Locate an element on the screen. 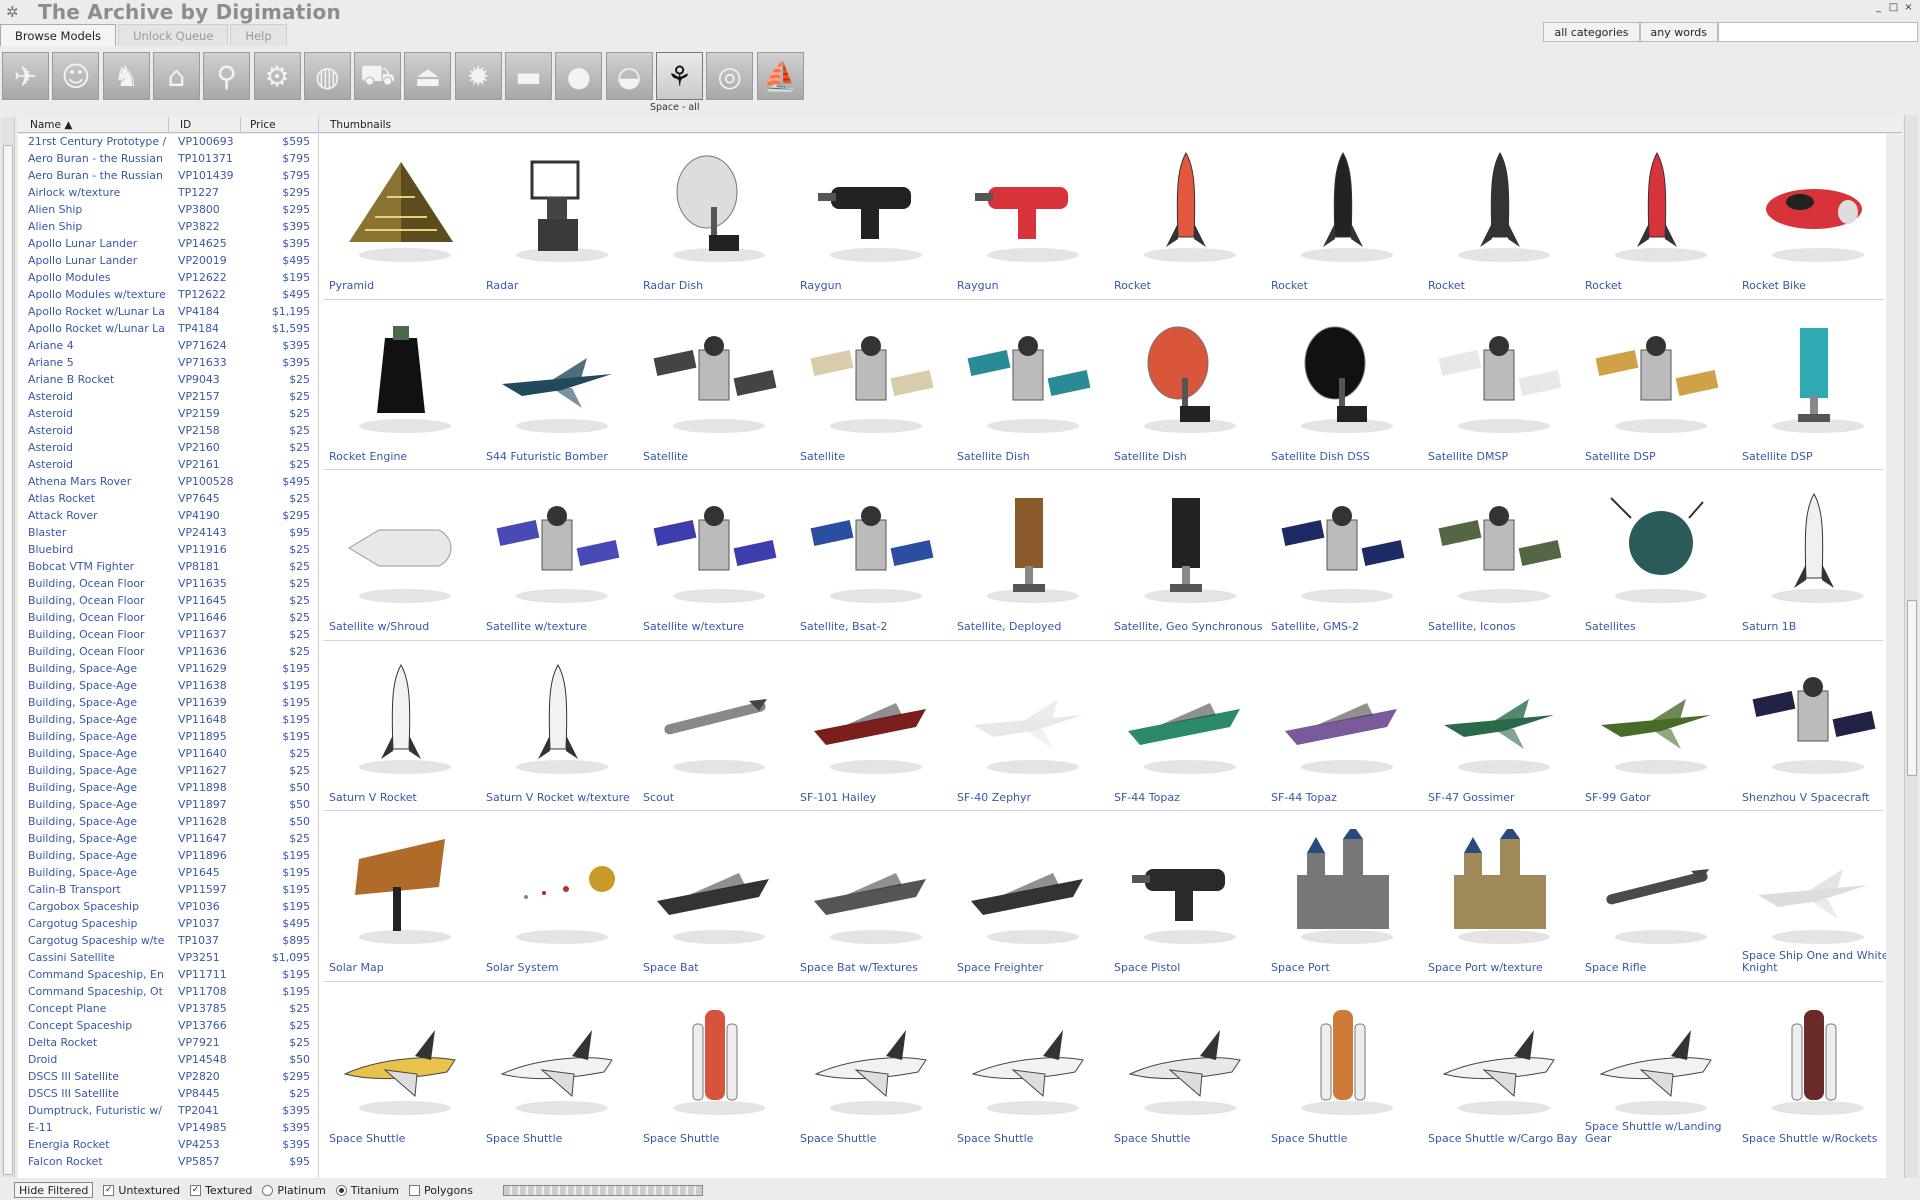  list-item: Droid VP14548 $50 is located at coordinates (168, 1060).